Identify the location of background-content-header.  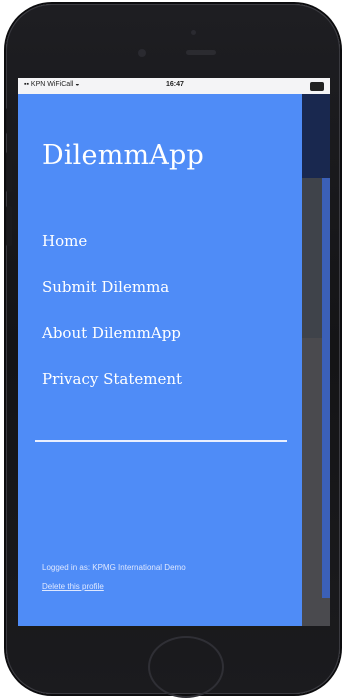
(316, 136).